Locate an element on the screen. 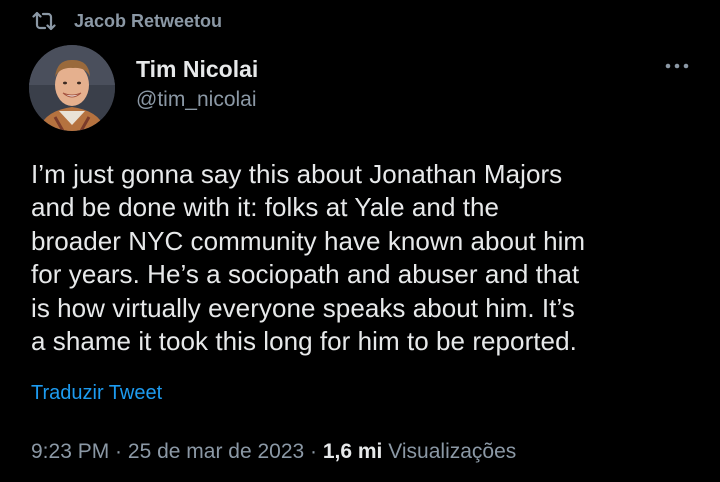 This screenshot has width=720, height=482. author-block: Tim Nicolai @tim_nicolai is located at coordinates (197, 84).